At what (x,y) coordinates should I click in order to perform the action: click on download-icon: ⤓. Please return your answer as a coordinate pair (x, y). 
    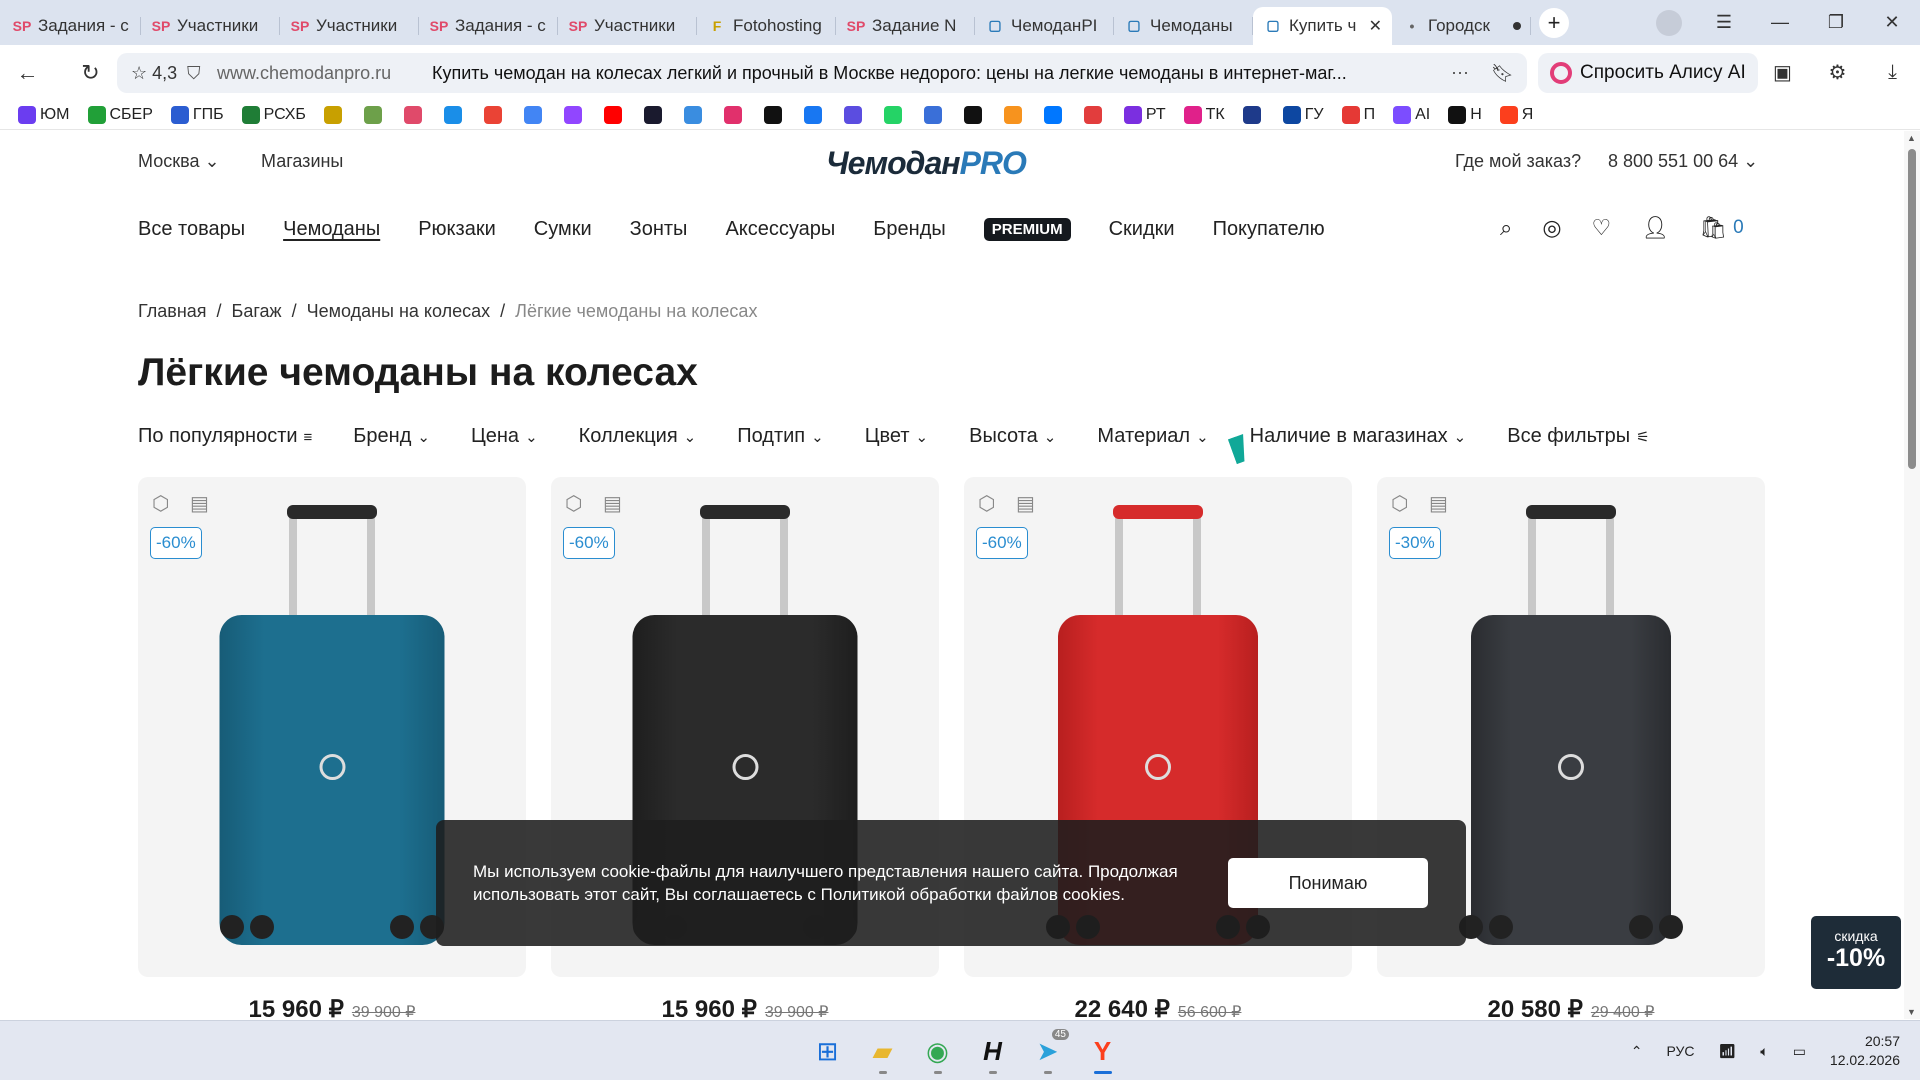
    Looking at the image, I should click on (1892, 72).